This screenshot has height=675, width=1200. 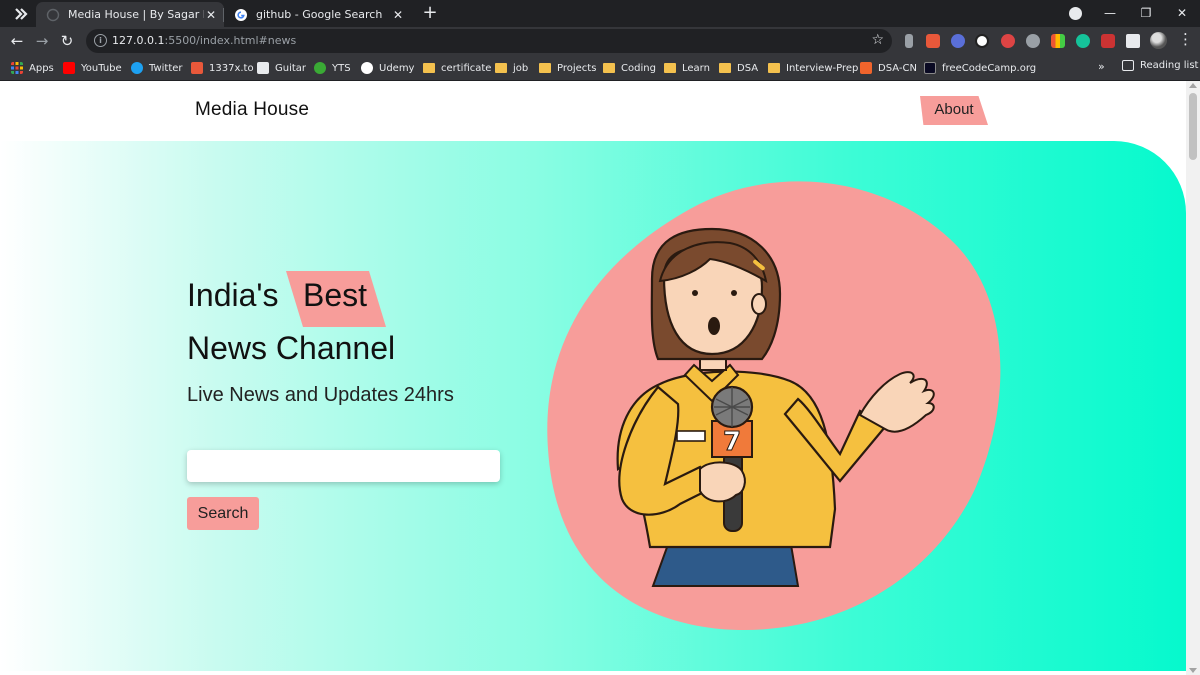 I want to click on forward-button: →, so click(x=42, y=41).